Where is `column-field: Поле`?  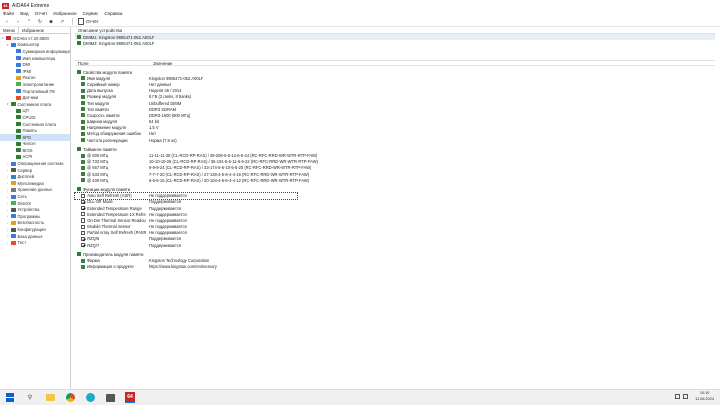 column-field: Поле is located at coordinates (112, 63).